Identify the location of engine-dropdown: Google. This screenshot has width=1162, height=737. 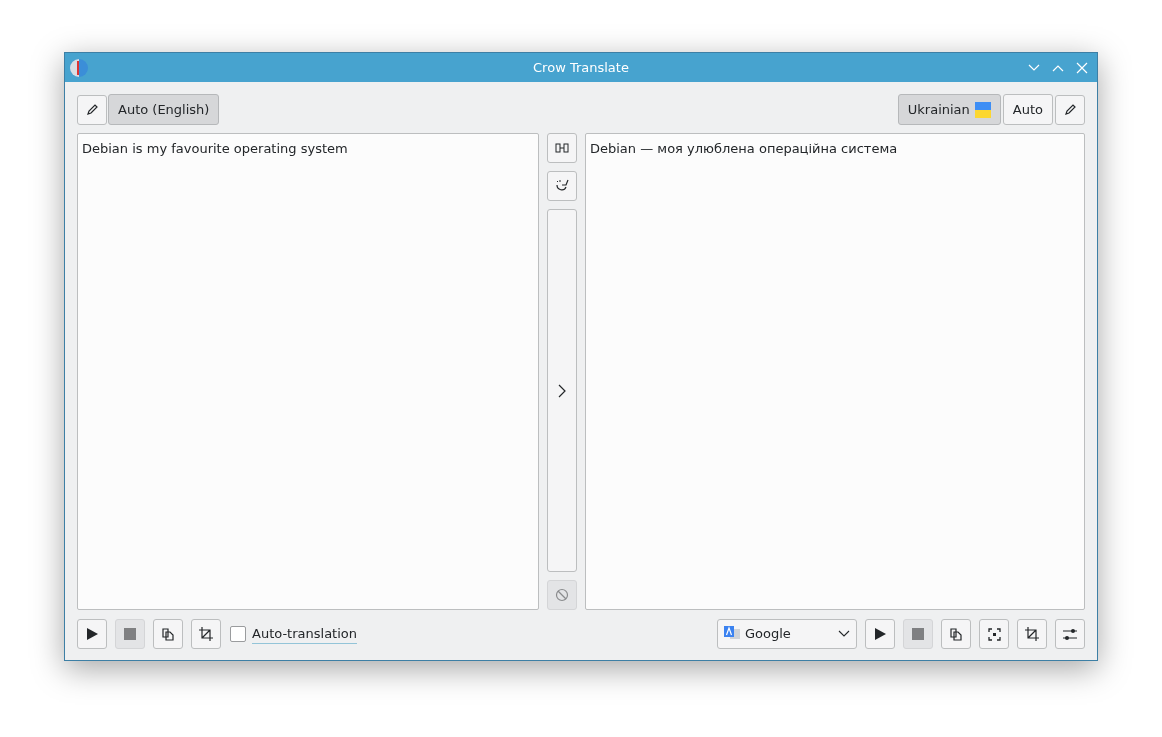
(787, 634).